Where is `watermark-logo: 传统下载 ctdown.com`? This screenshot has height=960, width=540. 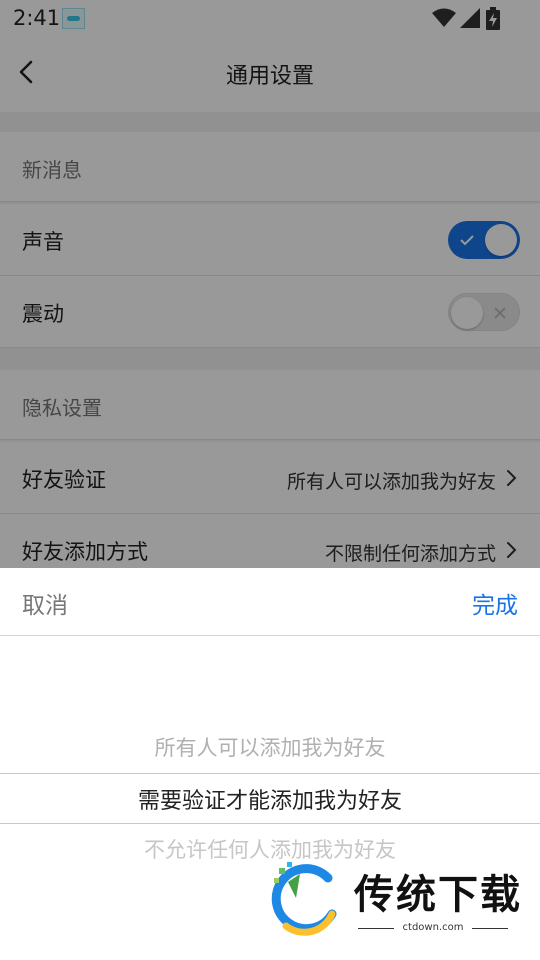 watermark-logo: 传统下载 ctdown.com is located at coordinates (393, 900).